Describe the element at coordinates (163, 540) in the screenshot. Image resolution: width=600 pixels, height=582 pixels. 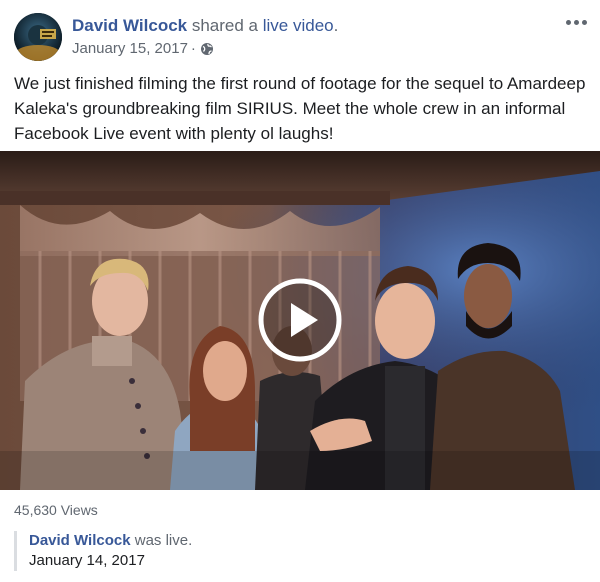
I see `live-action: was live.` at that location.